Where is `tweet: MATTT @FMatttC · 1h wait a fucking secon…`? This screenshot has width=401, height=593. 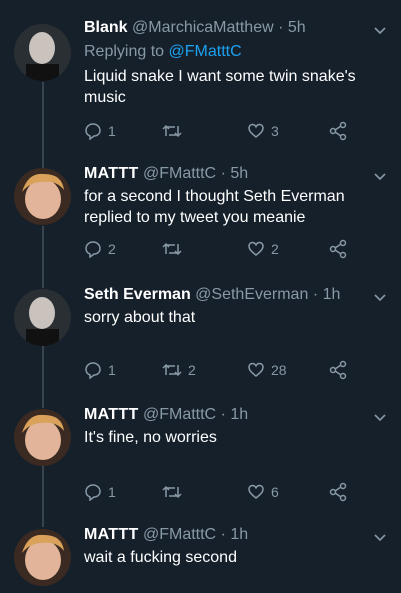
tweet: MATTT @FMatttC · 1h wait a fucking secon… is located at coordinates (200, 559).